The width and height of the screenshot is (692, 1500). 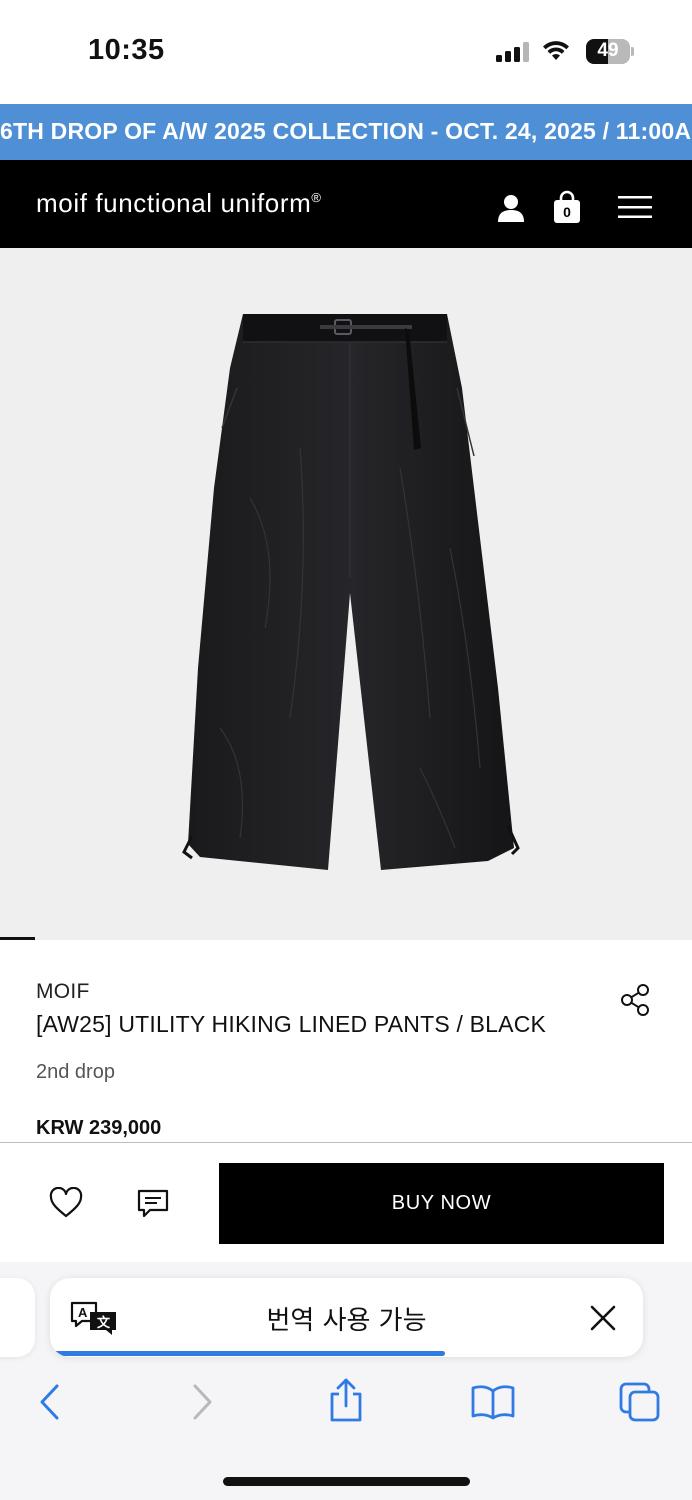 I want to click on image-slide-indicator, so click(x=17, y=938).